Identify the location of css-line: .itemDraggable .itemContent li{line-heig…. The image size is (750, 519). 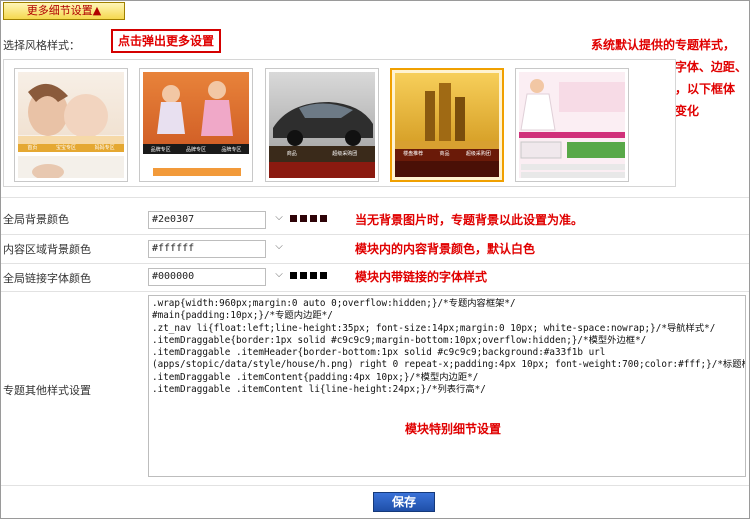
(319, 390).